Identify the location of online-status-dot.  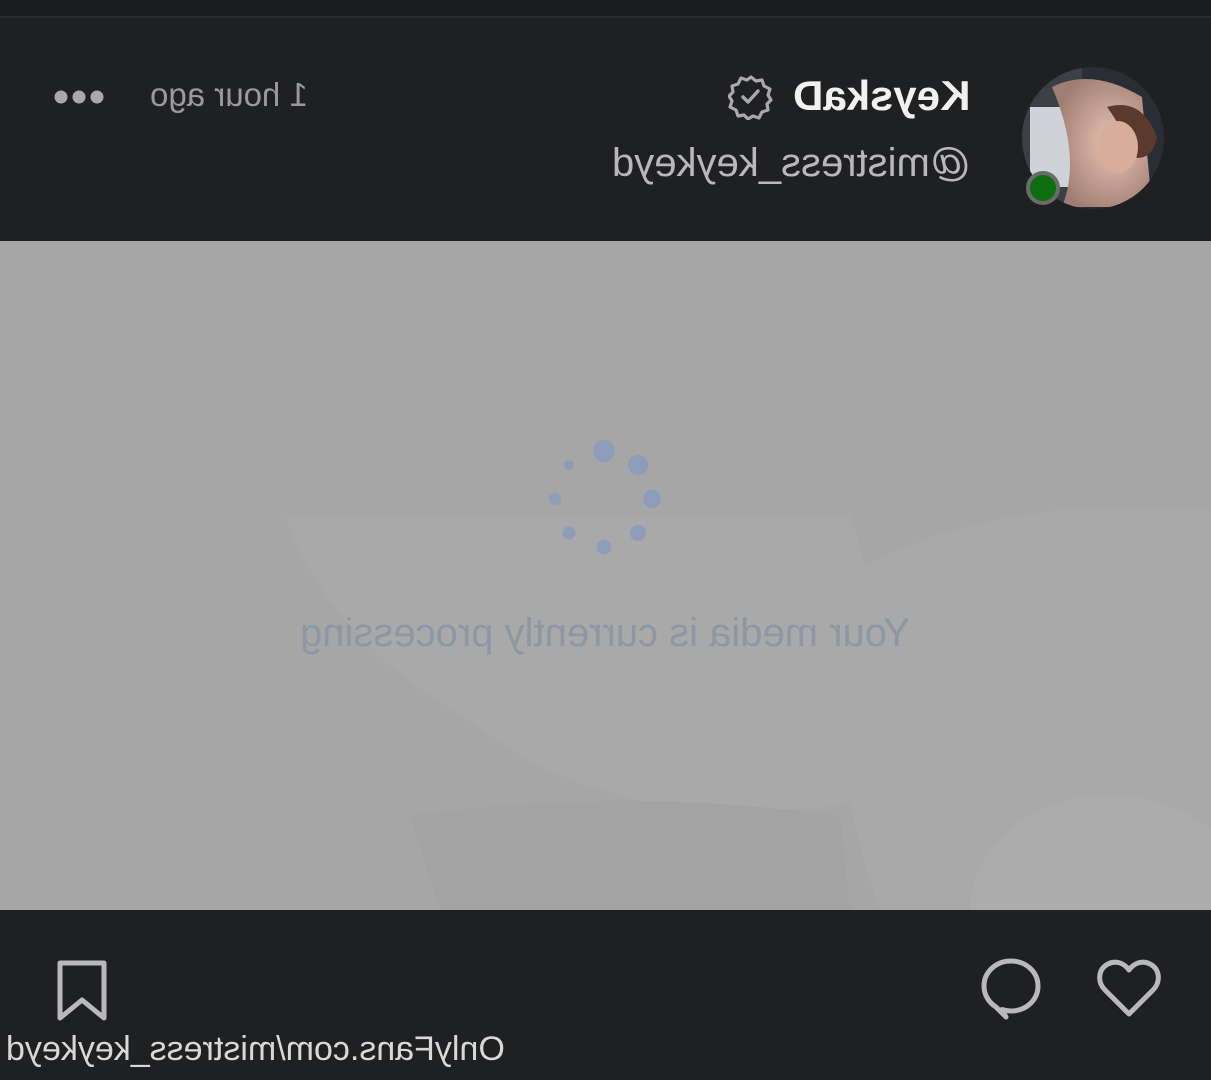
(1043, 188).